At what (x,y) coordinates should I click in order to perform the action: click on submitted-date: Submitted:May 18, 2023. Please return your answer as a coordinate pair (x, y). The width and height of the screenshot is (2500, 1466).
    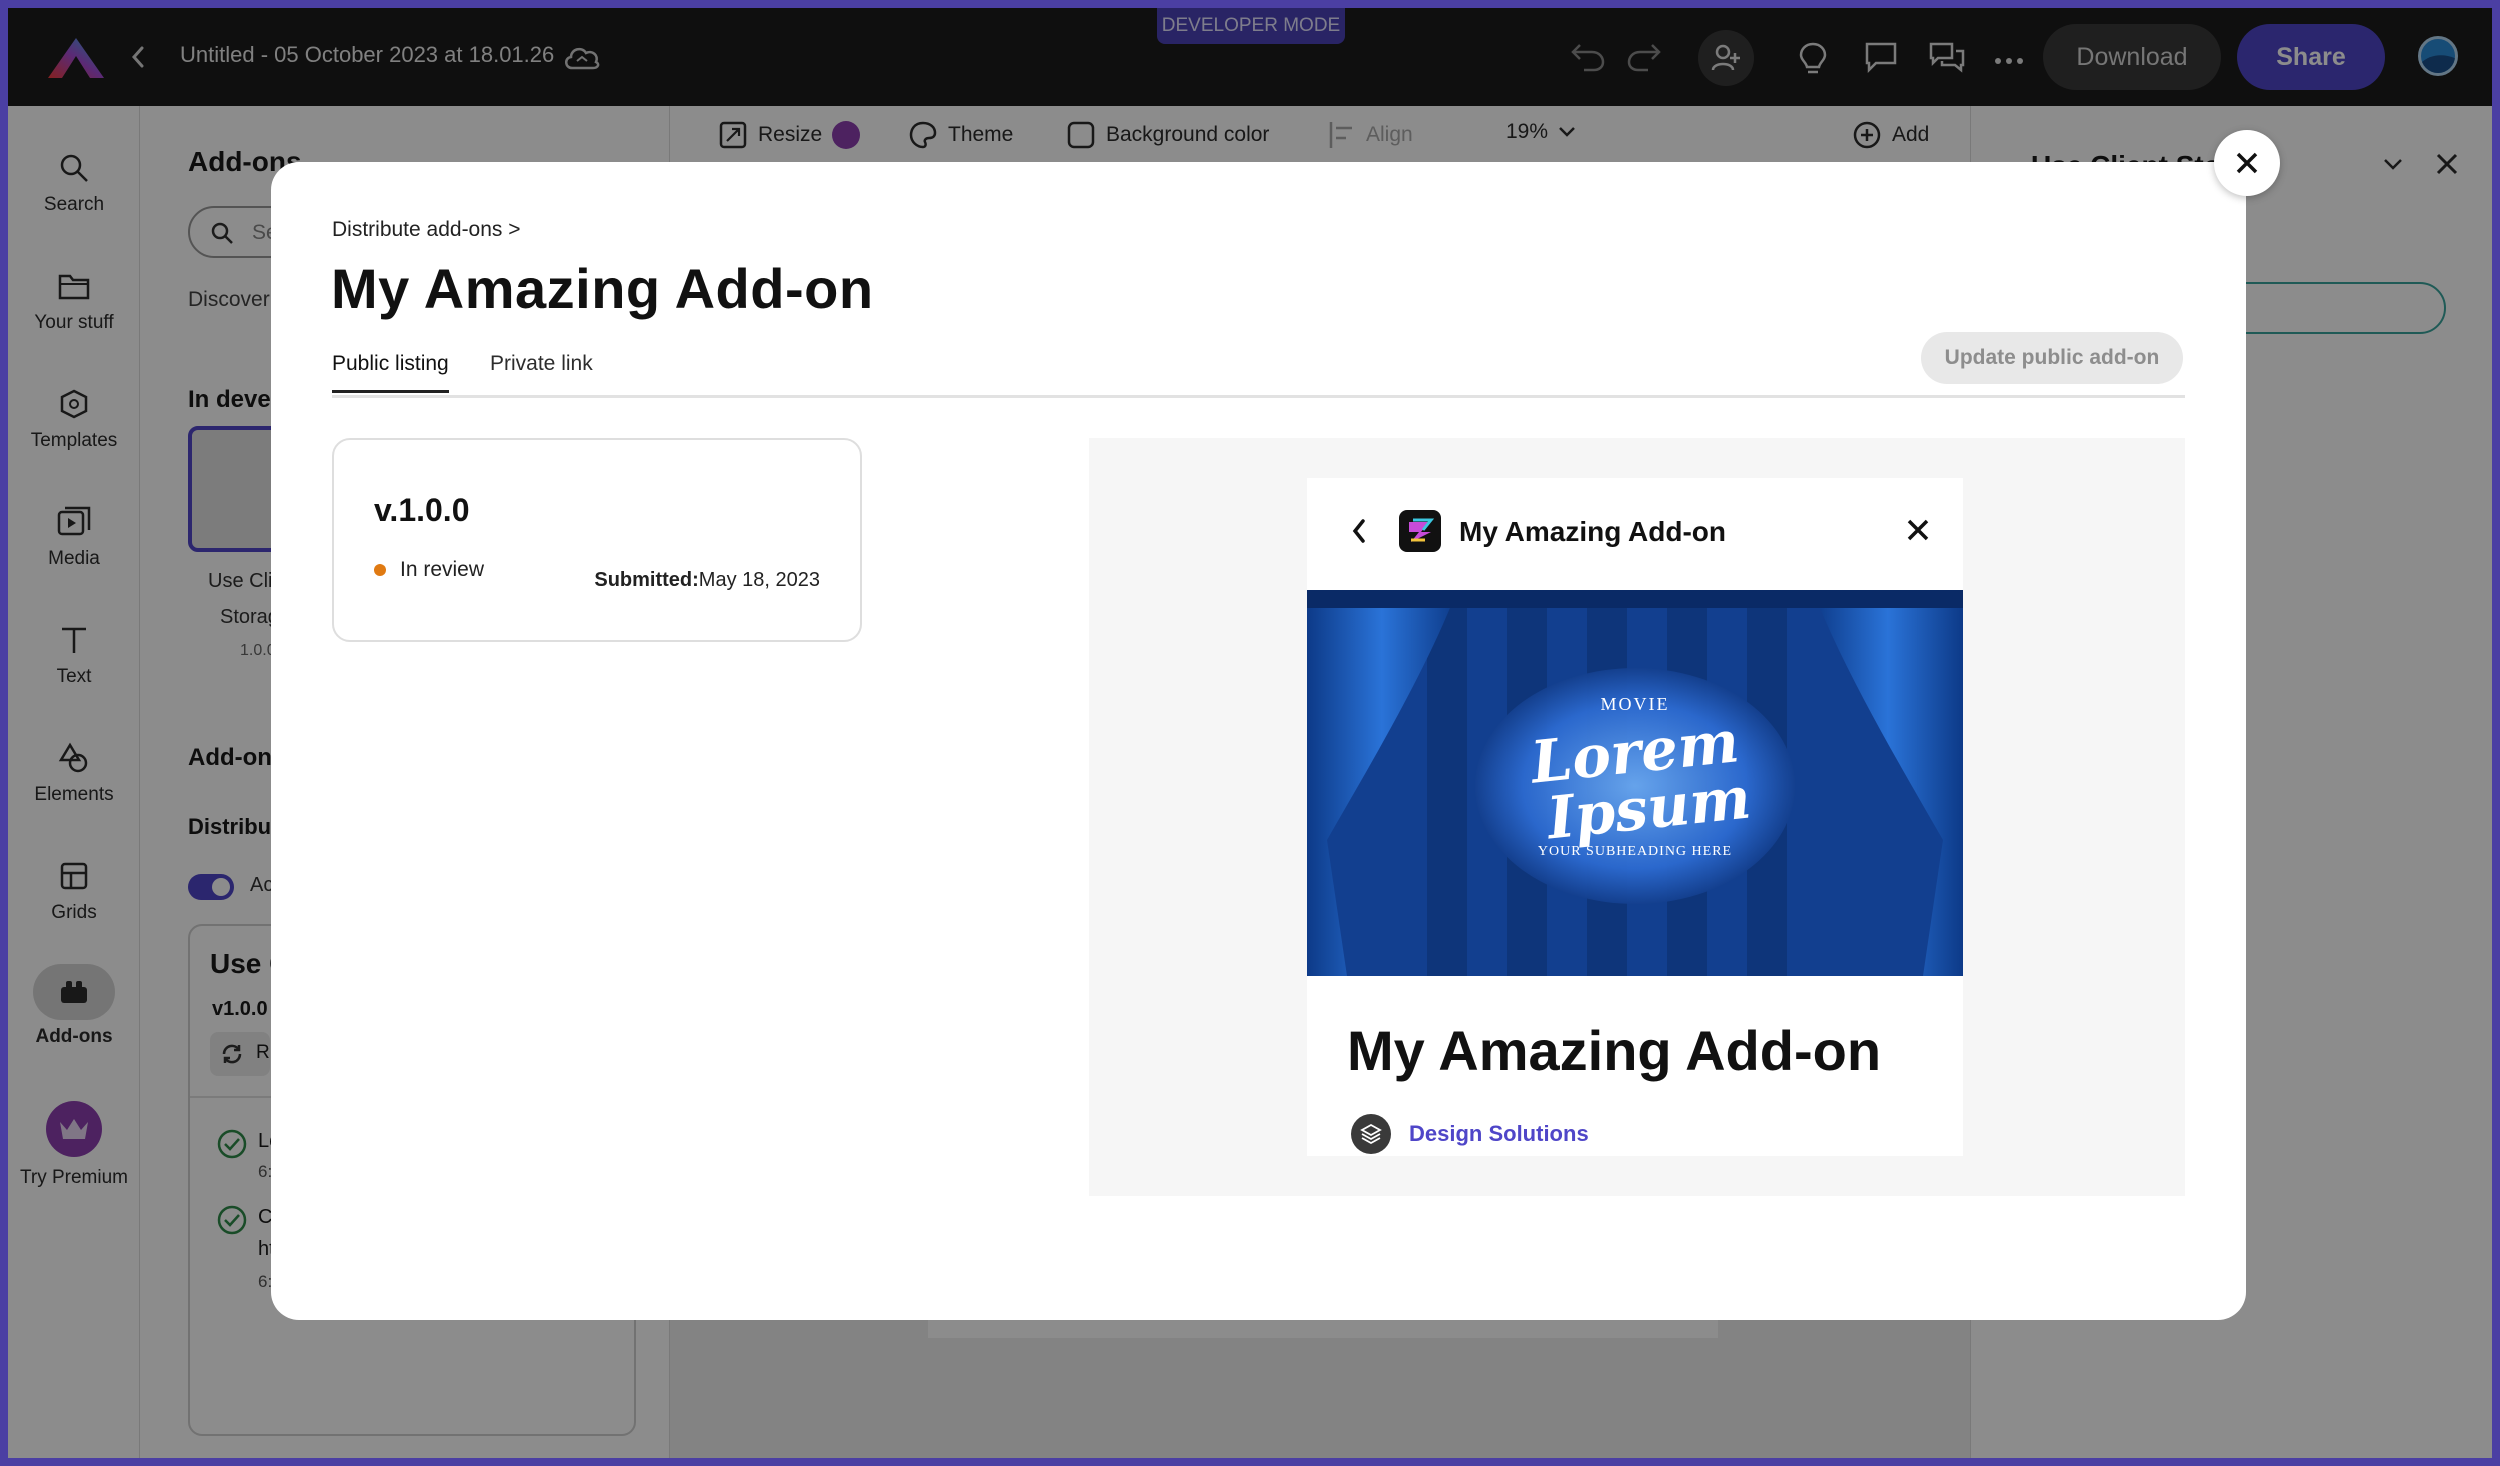
    Looking at the image, I should click on (707, 580).